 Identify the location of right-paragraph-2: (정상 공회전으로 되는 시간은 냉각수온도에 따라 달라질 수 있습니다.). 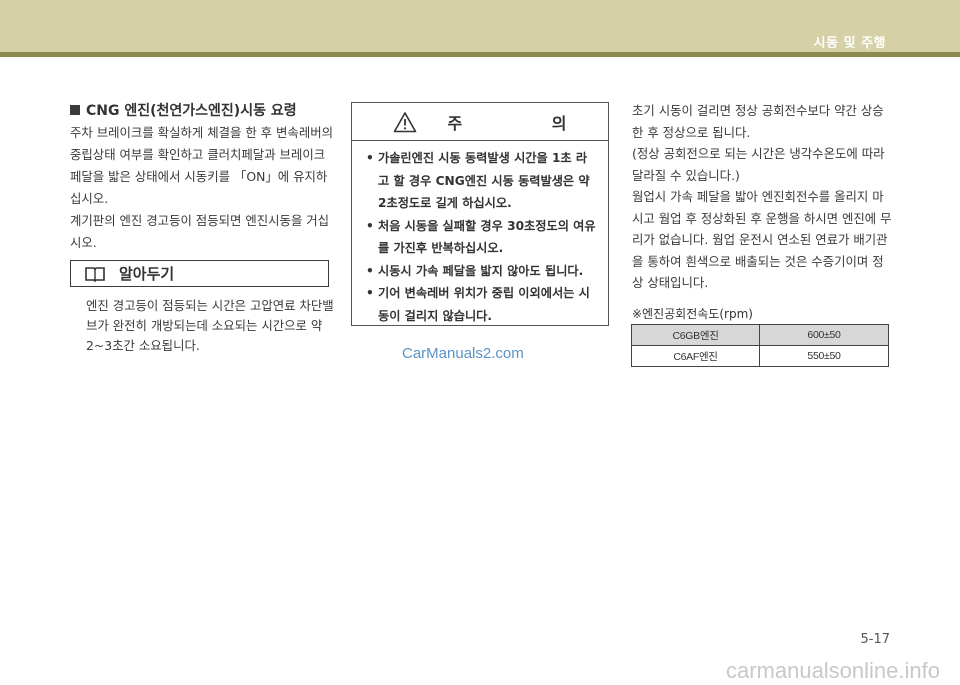
(758, 164).